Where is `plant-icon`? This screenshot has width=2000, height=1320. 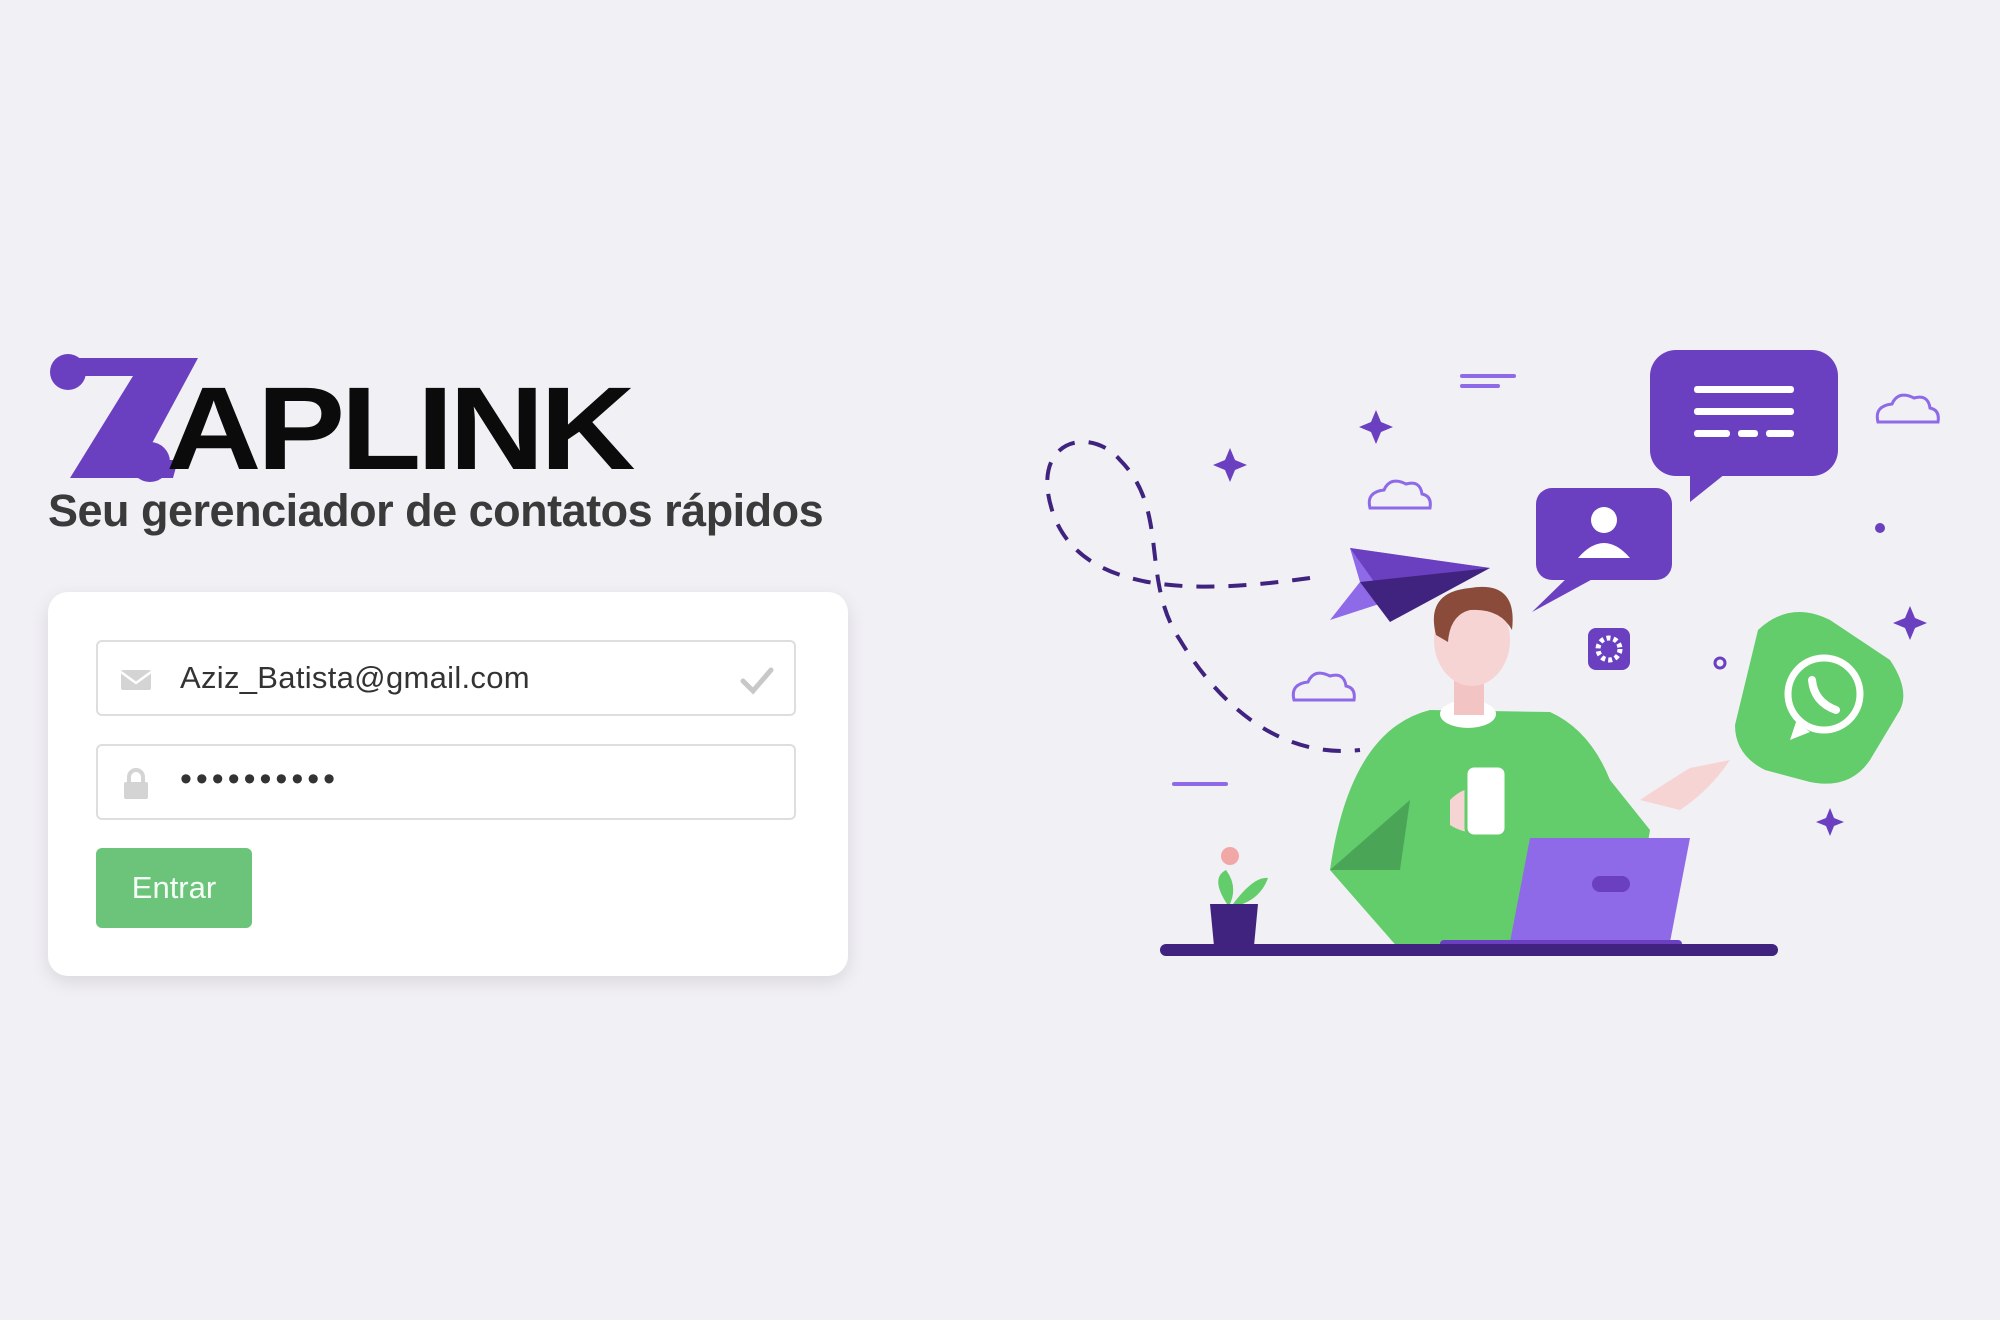
plant-icon is located at coordinates (1239, 896).